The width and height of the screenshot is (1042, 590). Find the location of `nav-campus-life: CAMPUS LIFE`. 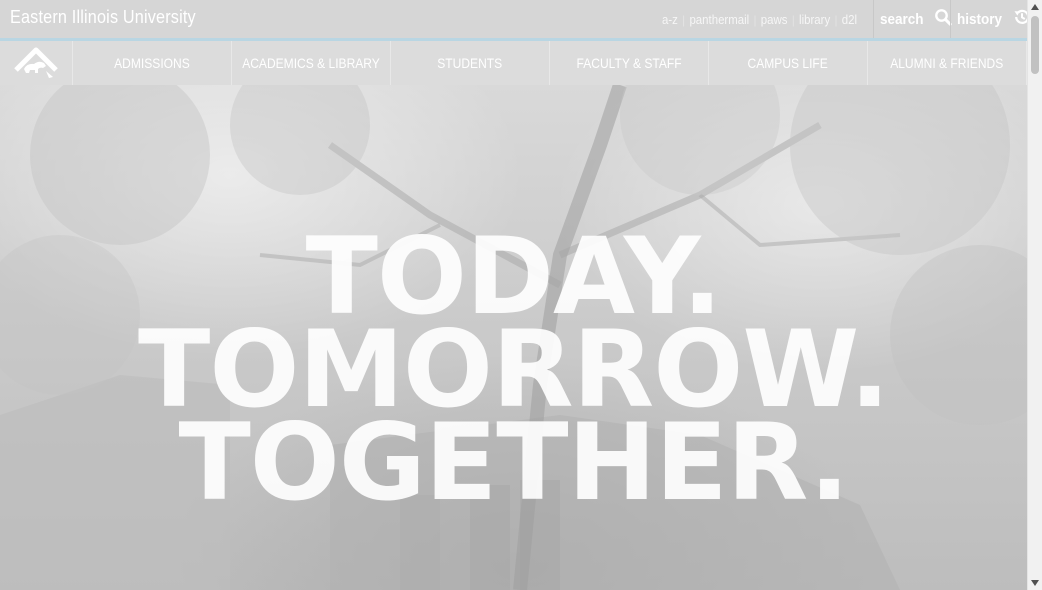

nav-campus-life: CAMPUS LIFE is located at coordinates (788, 63).